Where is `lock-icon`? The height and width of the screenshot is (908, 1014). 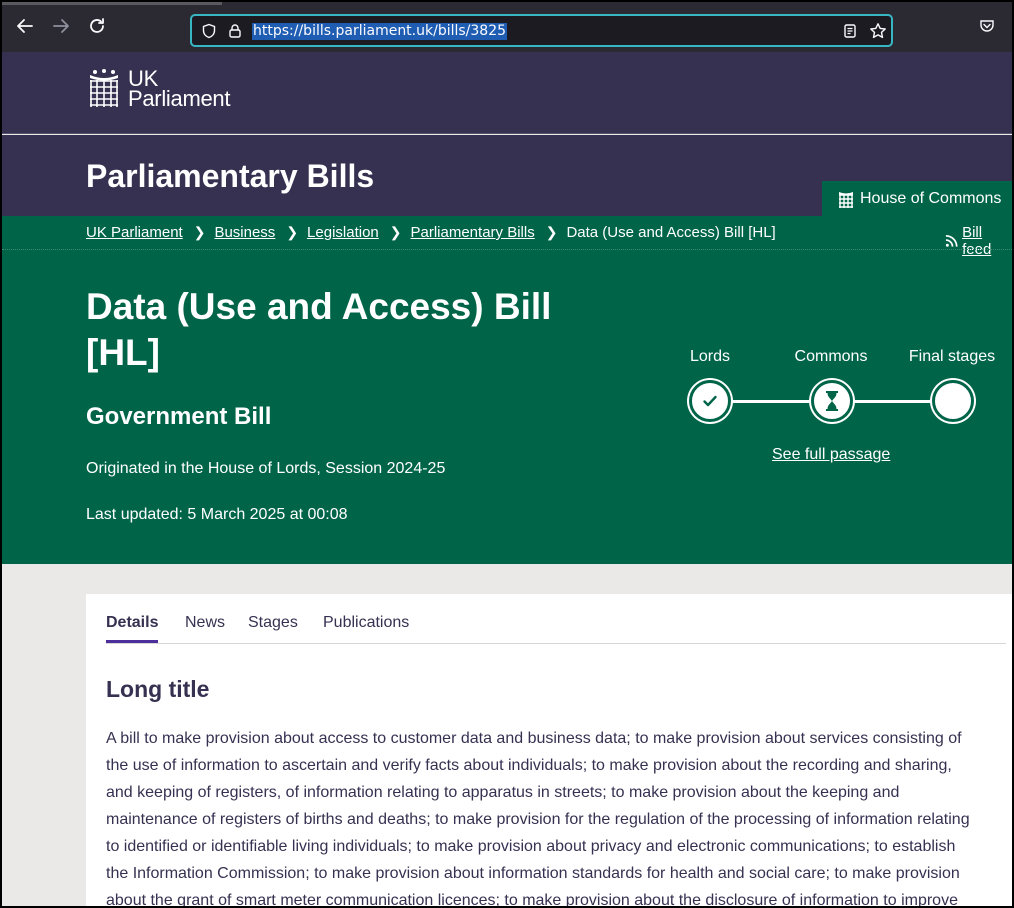
lock-icon is located at coordinates (235, 31).